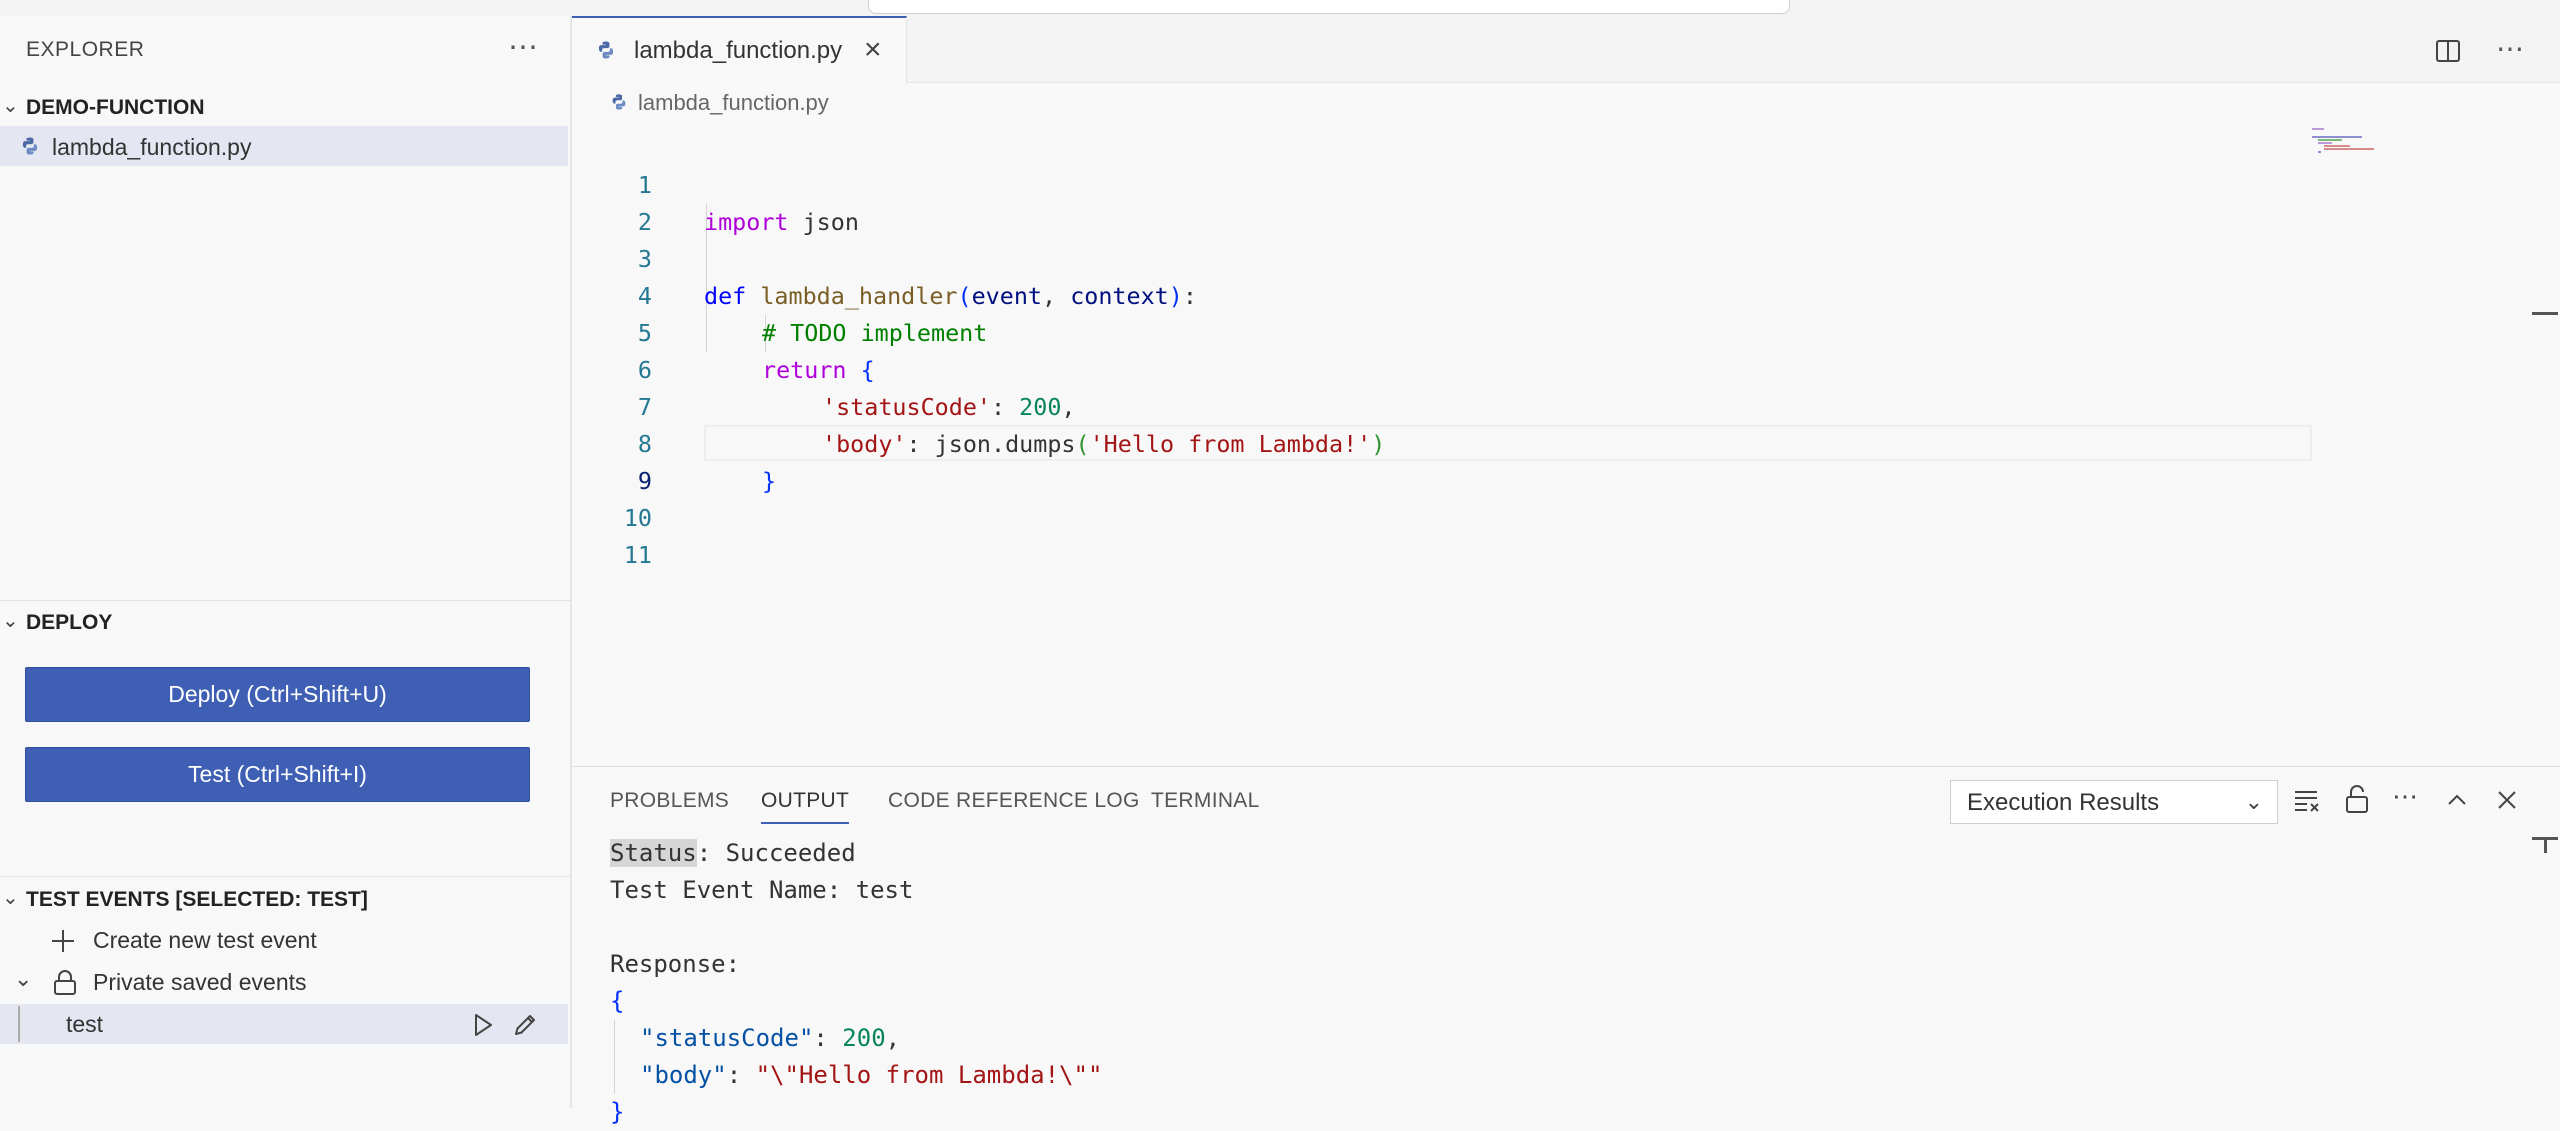 Image resolution: width=2560 pixels, height=1131 pixels. I want to click on scrollbar-cursor-marker, so click(2545, 313).